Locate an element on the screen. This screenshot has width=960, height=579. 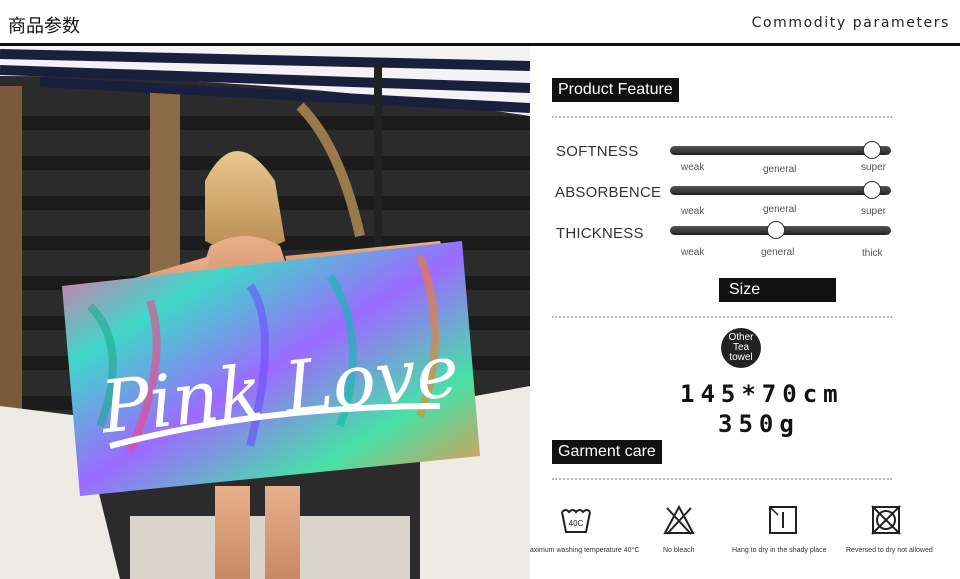
svg-text: 40C is located at coordinates (576, 523).